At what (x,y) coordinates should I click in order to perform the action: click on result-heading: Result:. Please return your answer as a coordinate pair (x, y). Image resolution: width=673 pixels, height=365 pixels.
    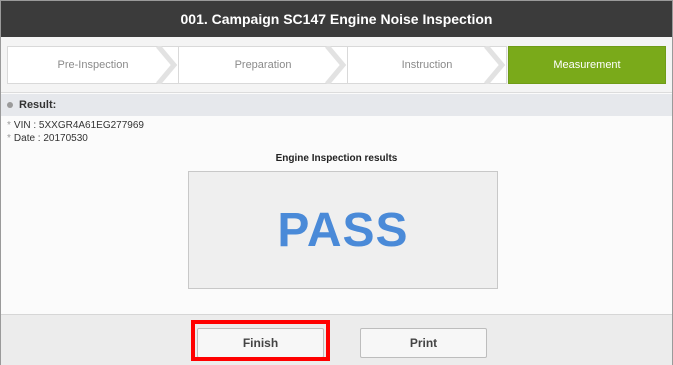
    Looking at the image, I should click on (38, 105).